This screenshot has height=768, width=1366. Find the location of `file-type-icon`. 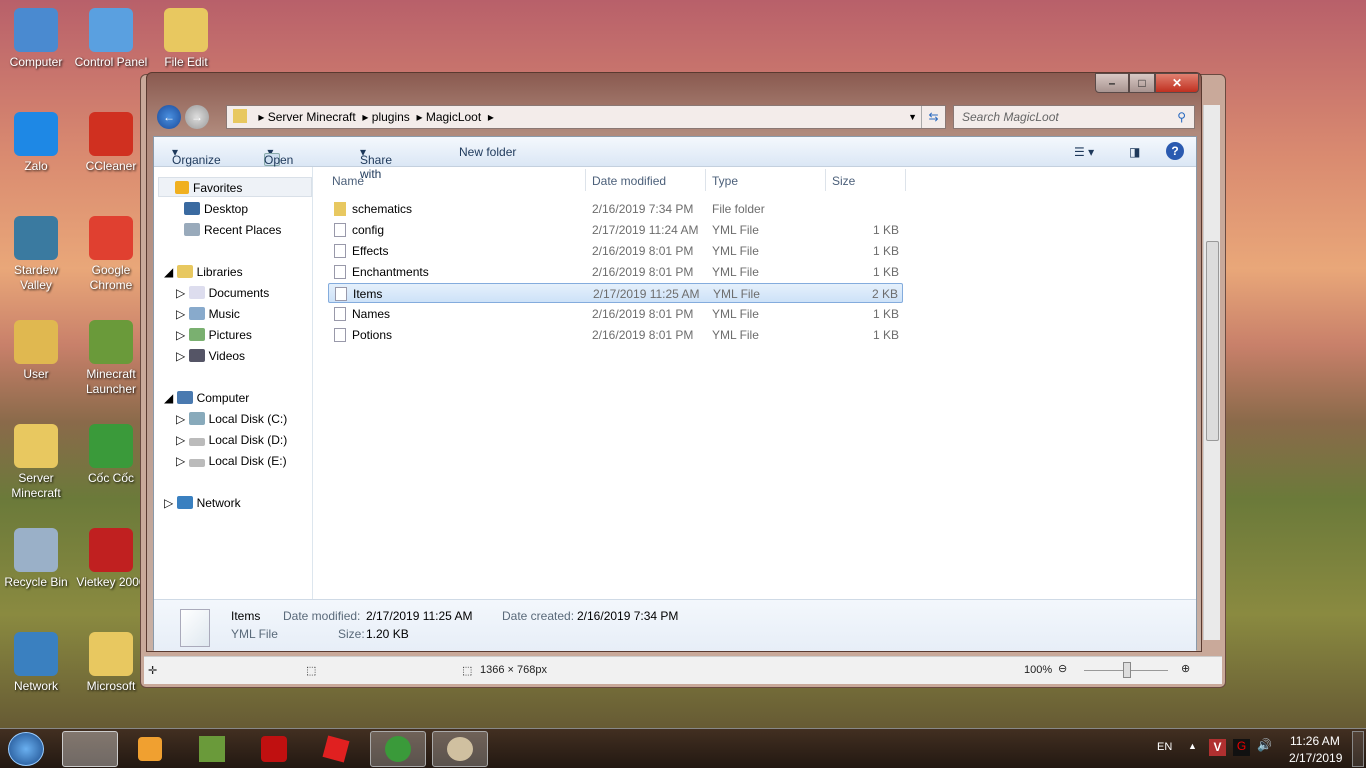

file-type-icon is located at coordinates (195, 628).